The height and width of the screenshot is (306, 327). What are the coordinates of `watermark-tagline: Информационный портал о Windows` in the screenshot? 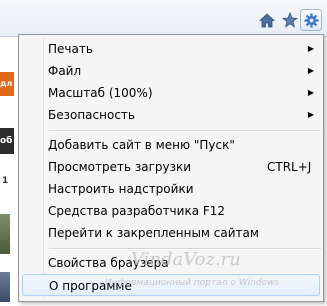 It's located at (192, 283).